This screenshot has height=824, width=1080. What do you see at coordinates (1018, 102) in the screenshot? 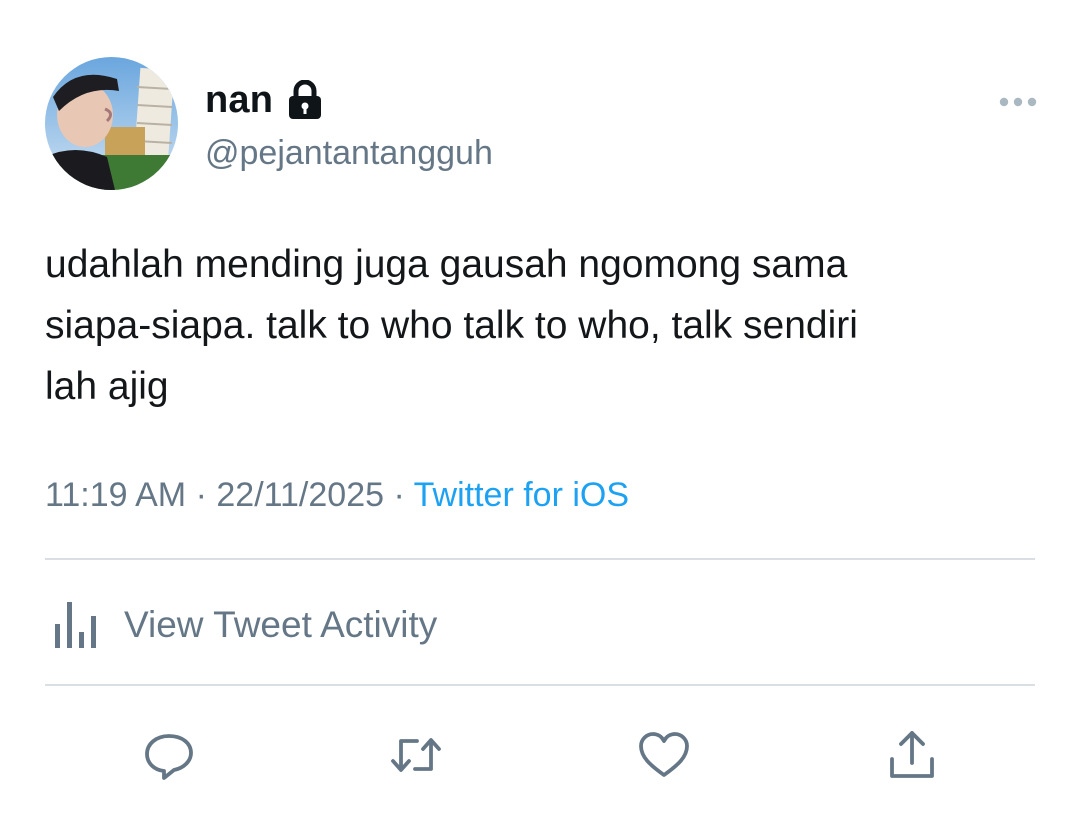
I see `more-options-icon` at bounding box center [1018, 102].